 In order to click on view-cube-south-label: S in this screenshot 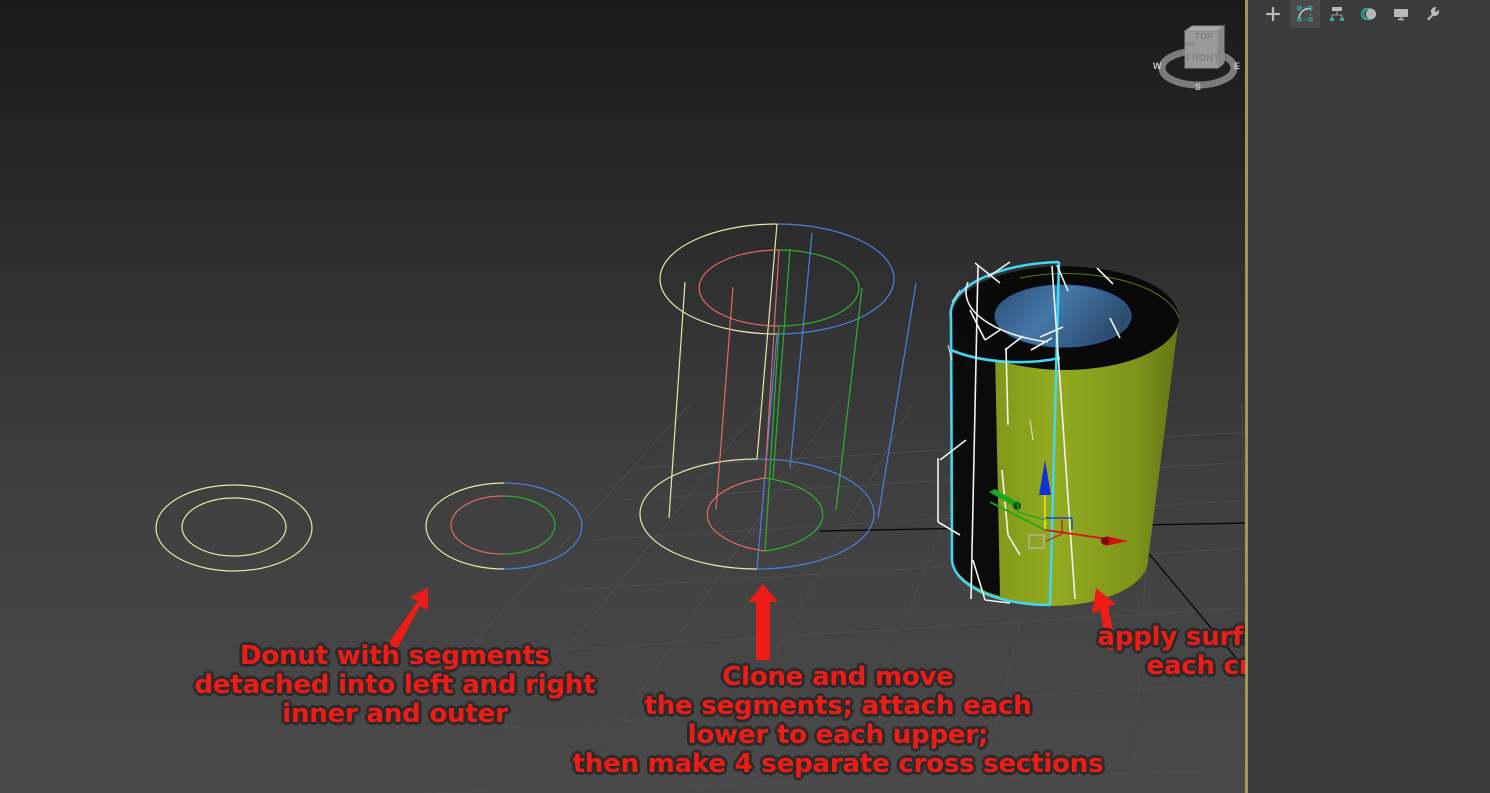, I will do `click(1198, 87)`.